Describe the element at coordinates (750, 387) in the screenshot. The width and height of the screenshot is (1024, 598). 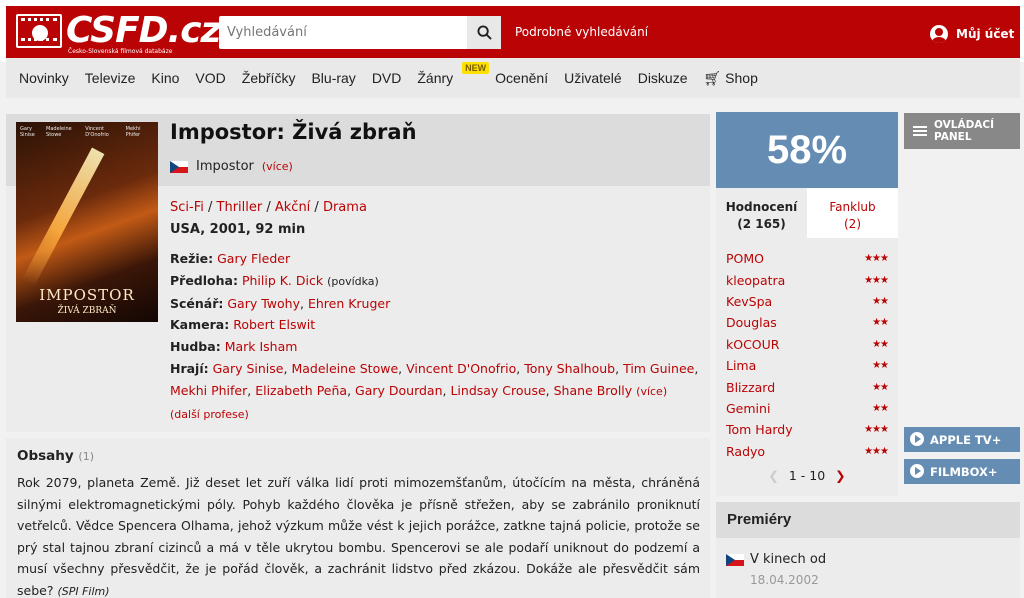
I see `user-name-link: Blizzard` at that location.